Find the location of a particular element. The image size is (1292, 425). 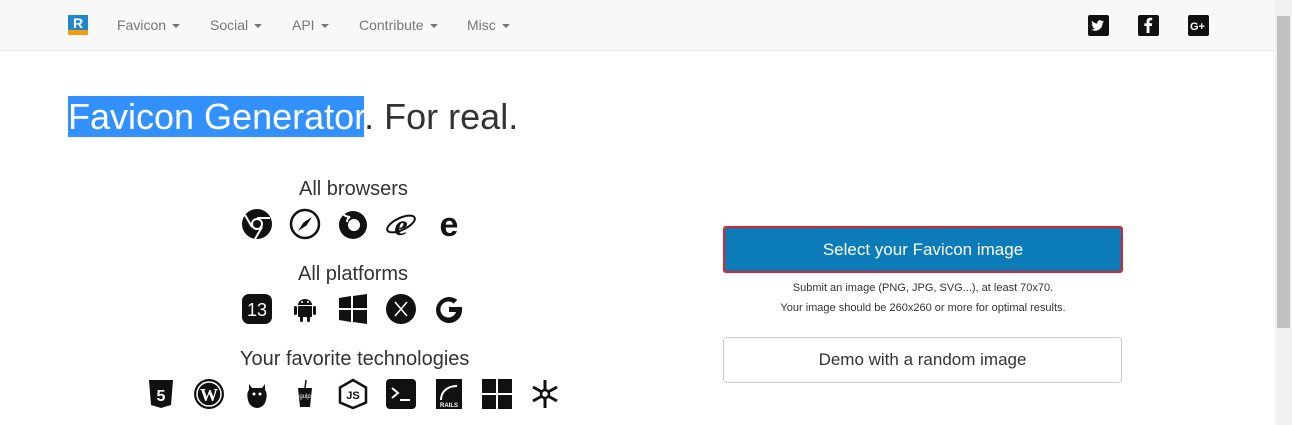

svg-text: G+ is located at coordinates (1197, 27).